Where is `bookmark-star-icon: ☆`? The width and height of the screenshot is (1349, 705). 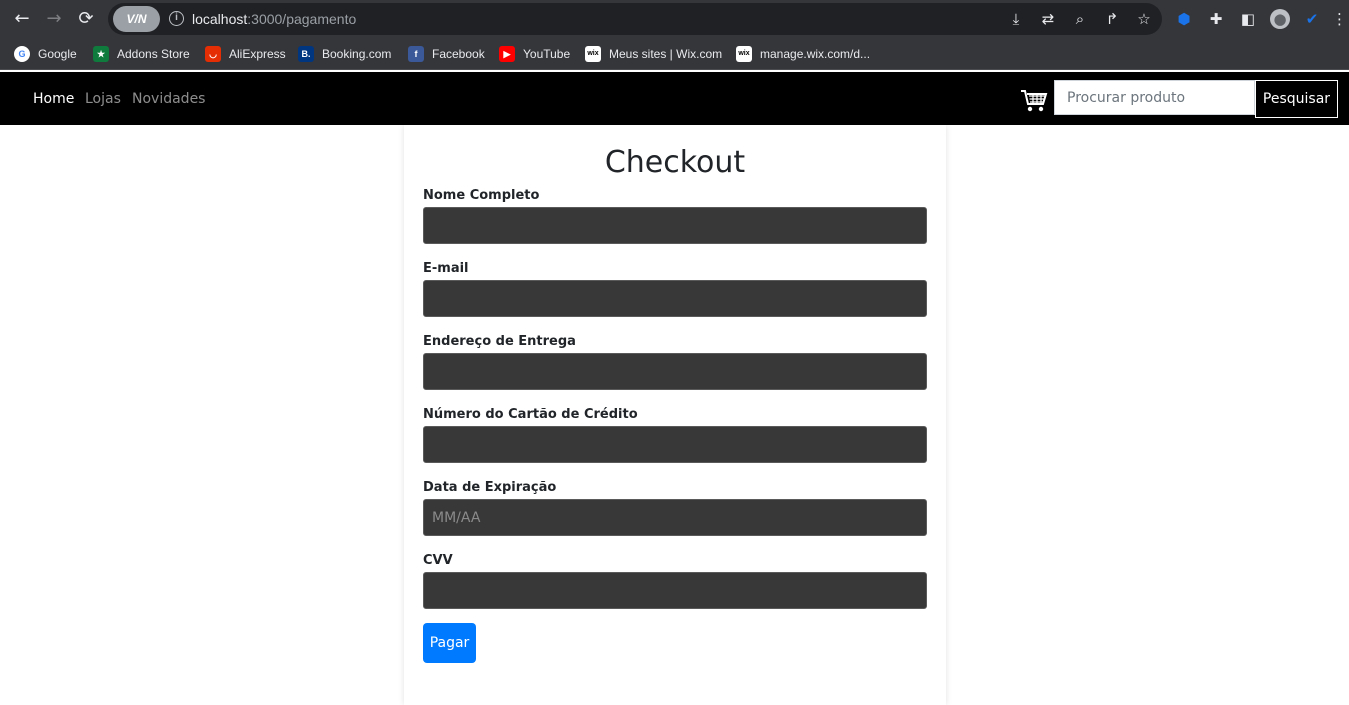
bookmark-star-icon: ☆ is located at coordinates (1144, 19).